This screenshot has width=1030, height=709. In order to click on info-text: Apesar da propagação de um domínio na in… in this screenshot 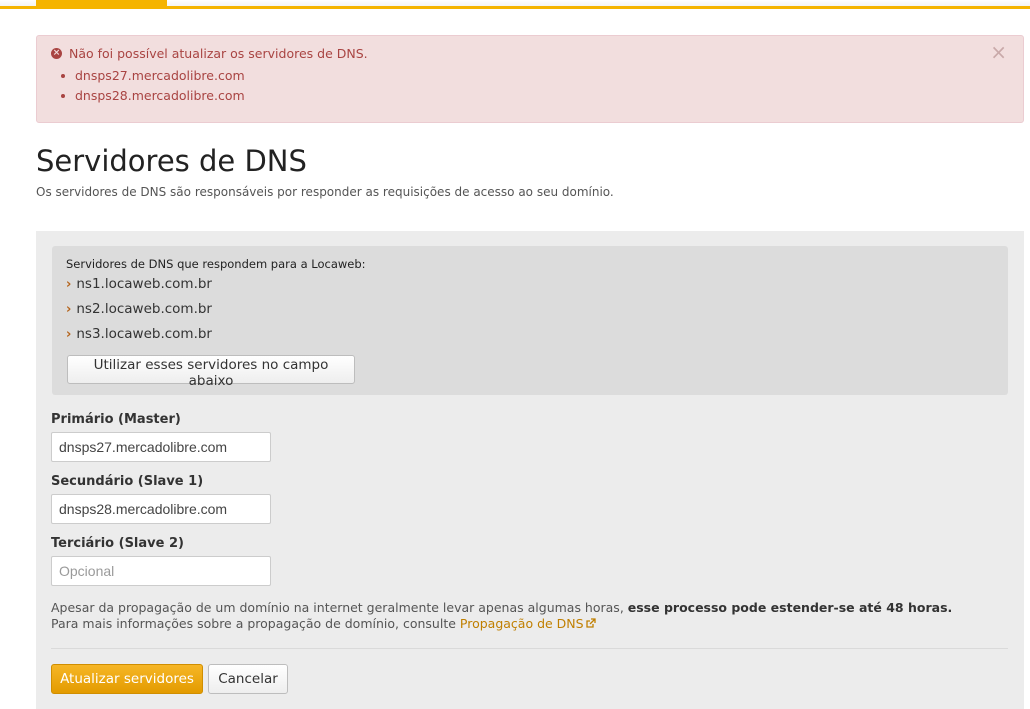, I will do `click(339, 607)`.